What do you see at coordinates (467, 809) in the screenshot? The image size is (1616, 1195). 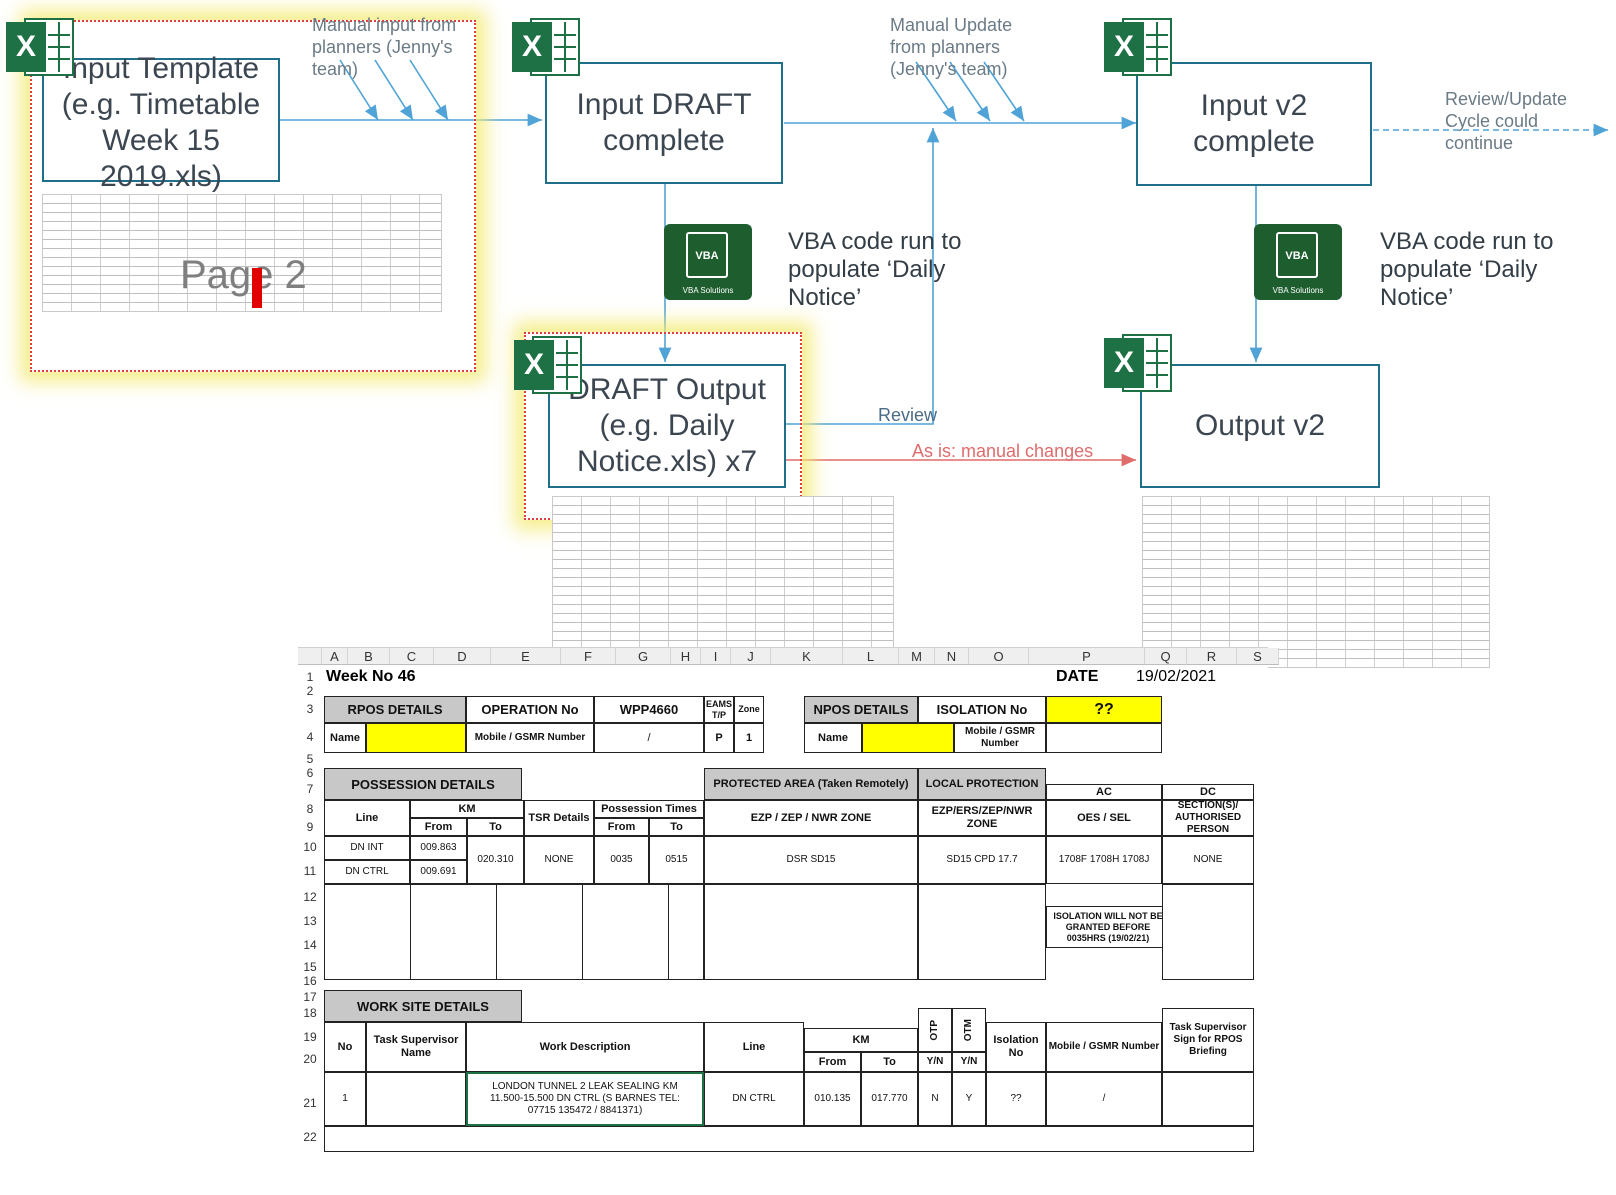 I see `km-header: KM` at bounding box center [467, 809].